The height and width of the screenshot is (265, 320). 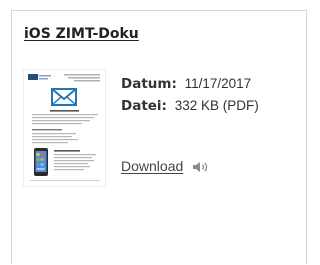 What do you see at coordinates (144, 106) in the screenshot?
I see `file-label: Datei:` at bounding box center [144, 106].